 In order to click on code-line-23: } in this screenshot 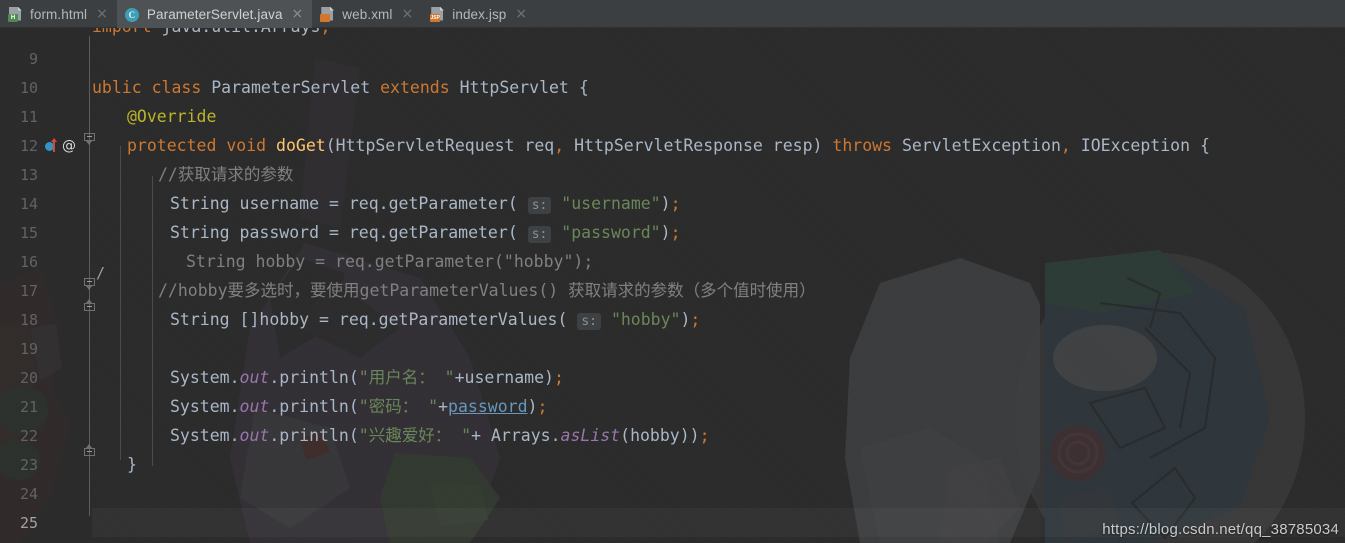, I will do `click(132, 464)`.